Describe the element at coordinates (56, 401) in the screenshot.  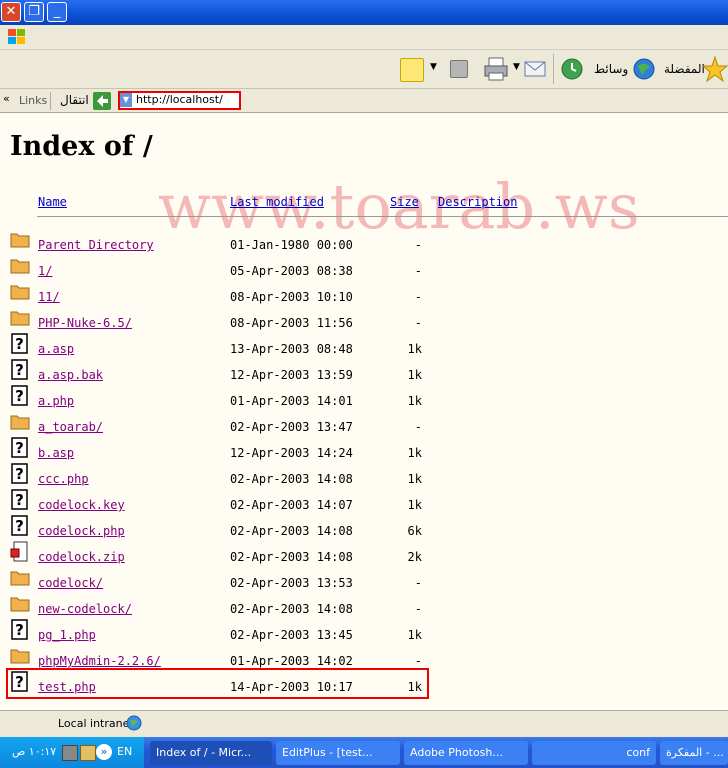
I see `file-name-link: a.php` at that location.